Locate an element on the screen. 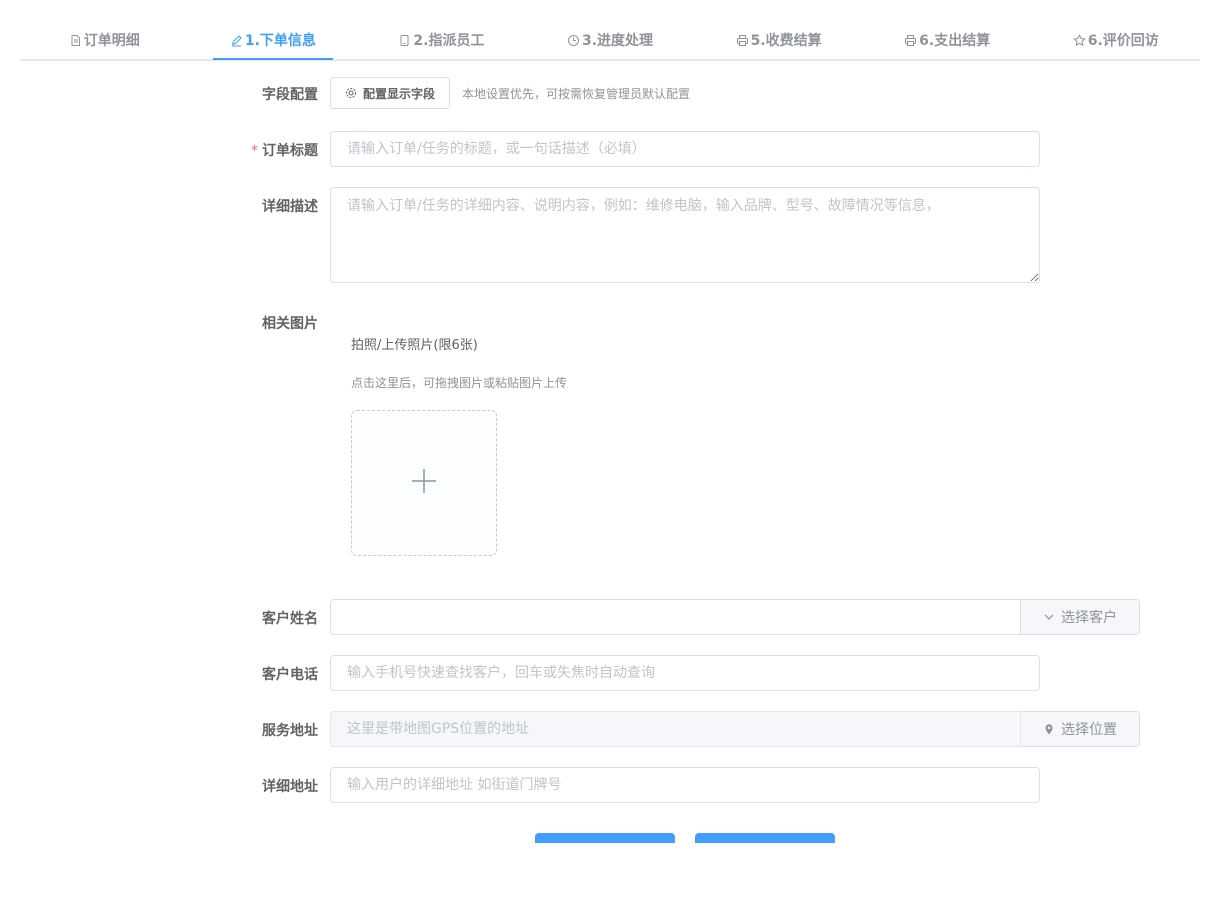 The width and height of the screenshot is (1220, 909). tab-label: 2.指派员工 is located at coordinates (449, 41).